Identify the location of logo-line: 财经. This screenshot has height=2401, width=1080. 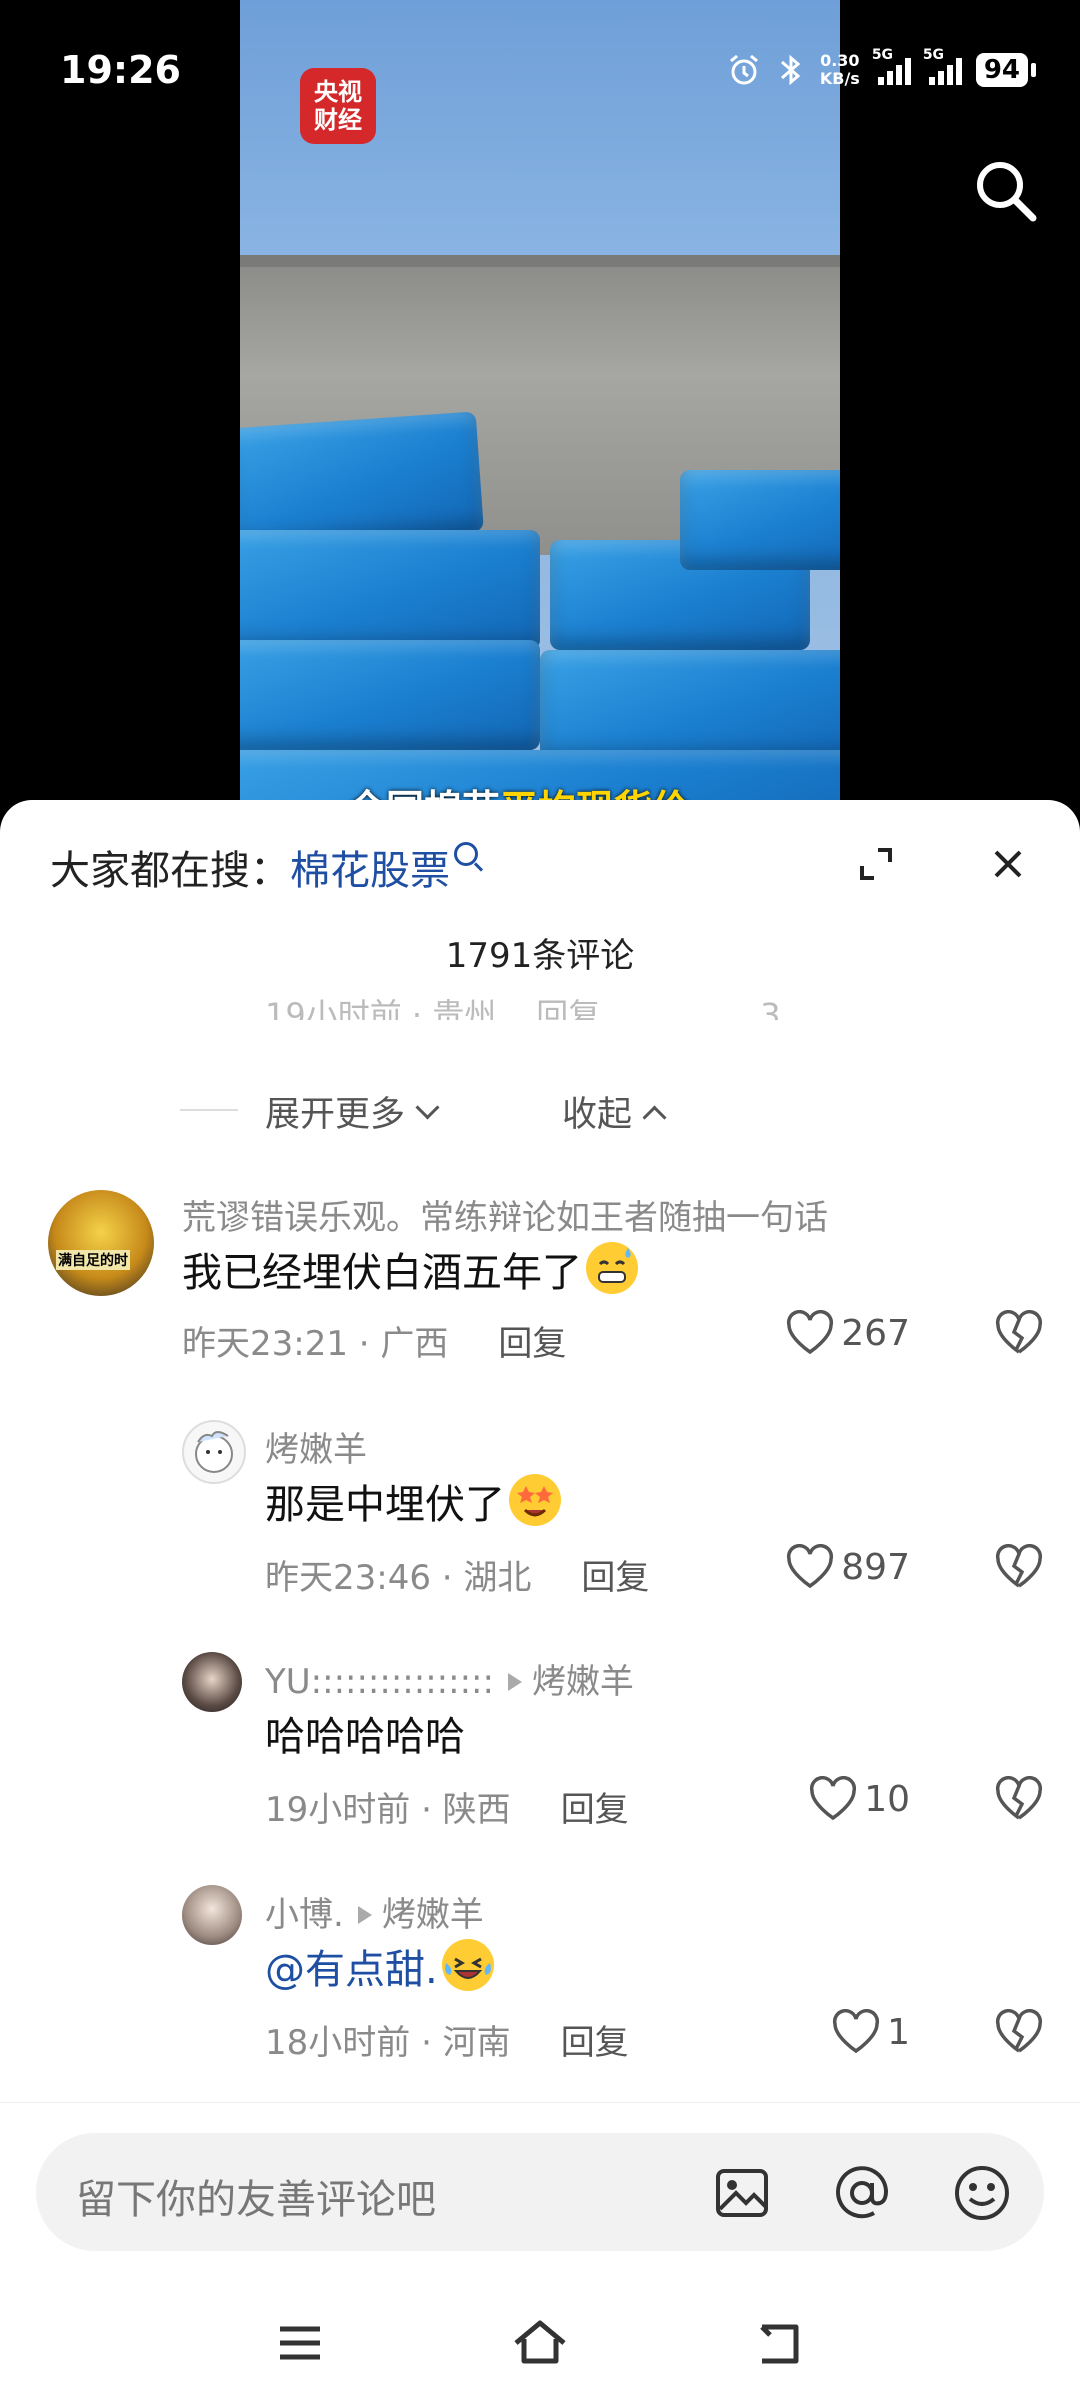
(338, 120).